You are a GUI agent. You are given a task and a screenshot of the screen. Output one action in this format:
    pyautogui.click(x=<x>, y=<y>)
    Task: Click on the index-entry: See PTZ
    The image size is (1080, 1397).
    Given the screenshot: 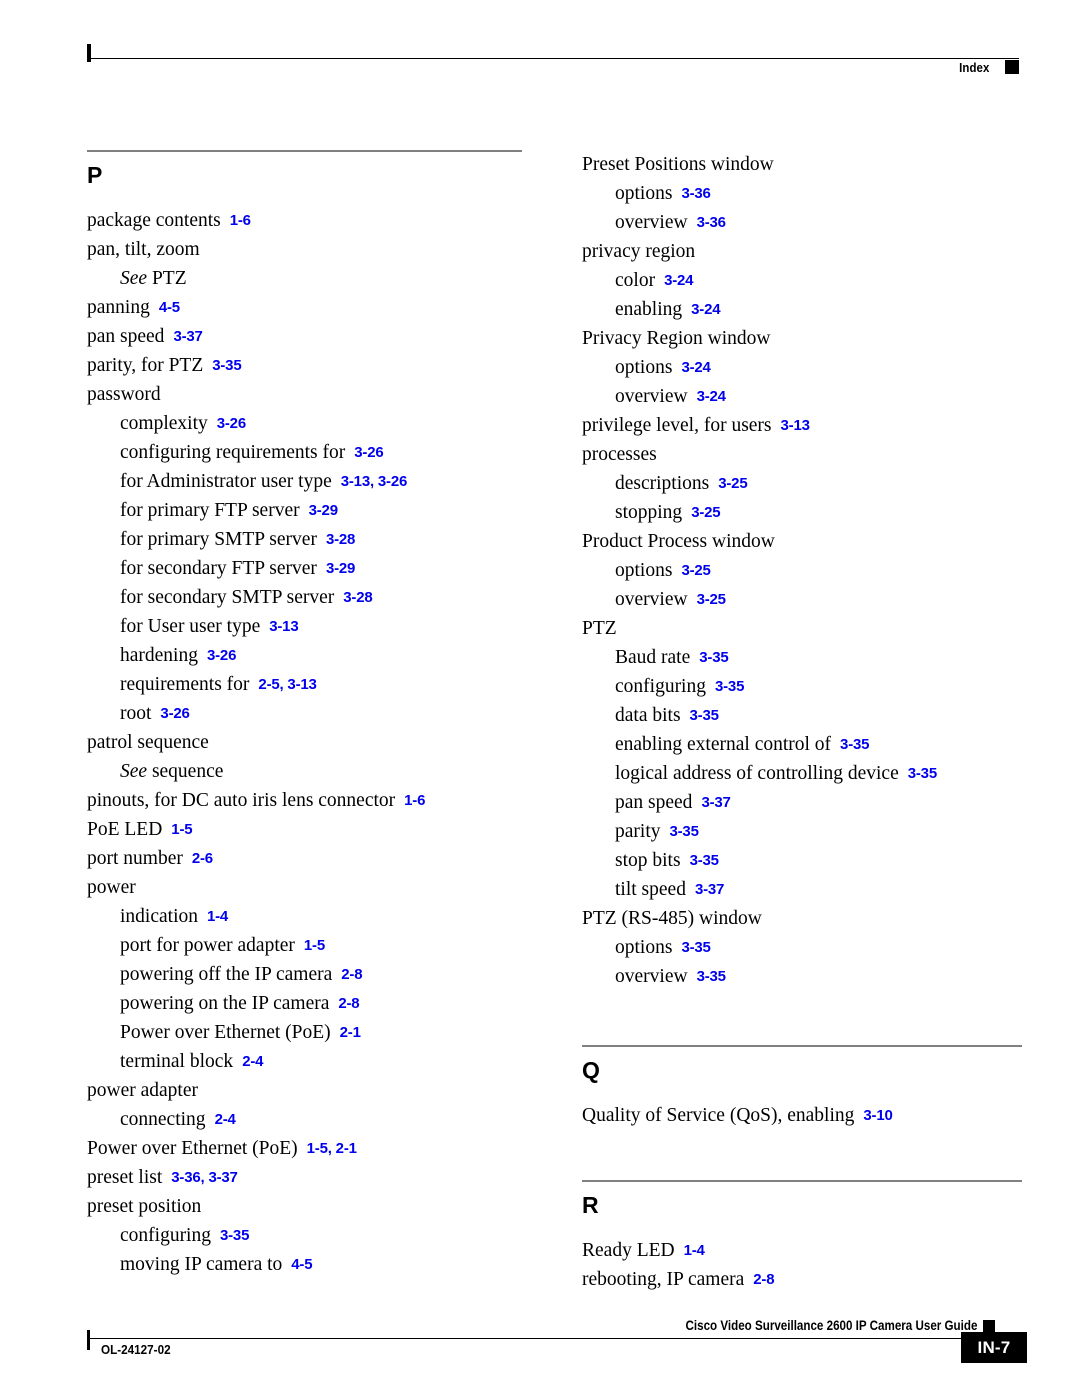 What is the action you would take?
    pyautogui.click(x=304, y=278)
    